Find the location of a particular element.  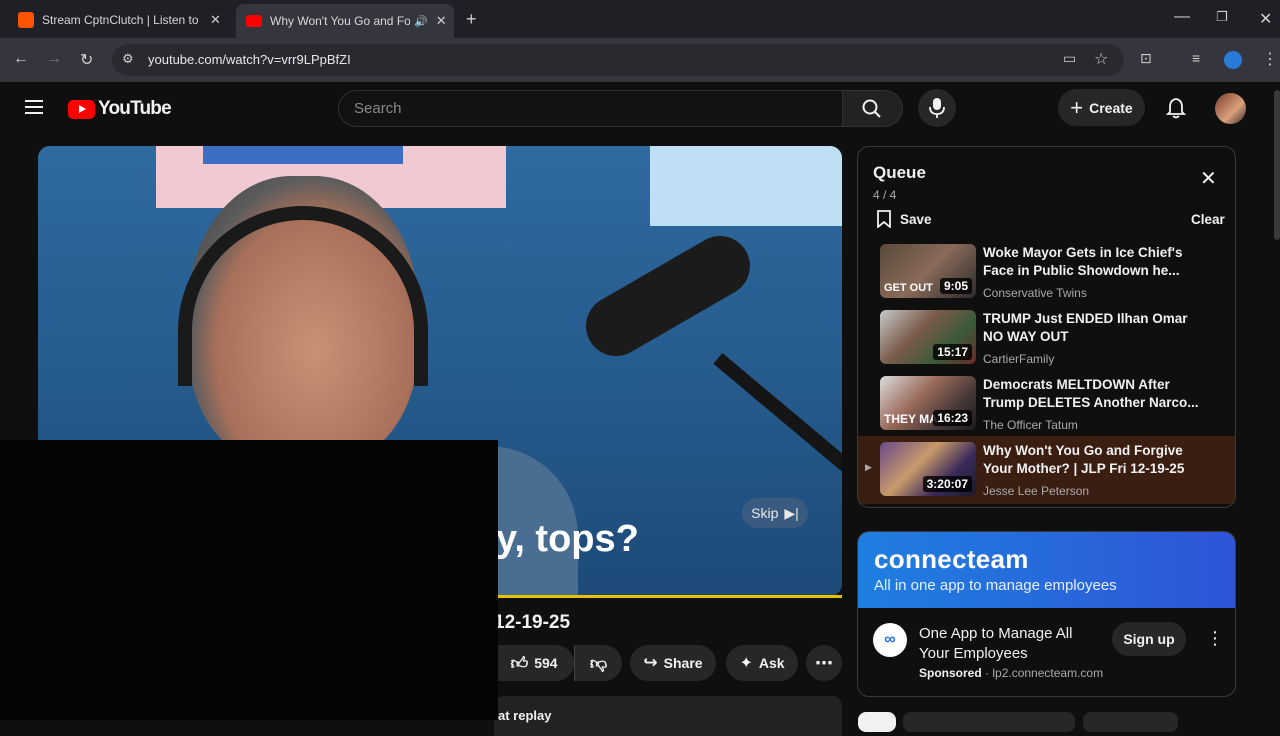

sign-up-label: Sign up is located at coordinates (1149, 639).